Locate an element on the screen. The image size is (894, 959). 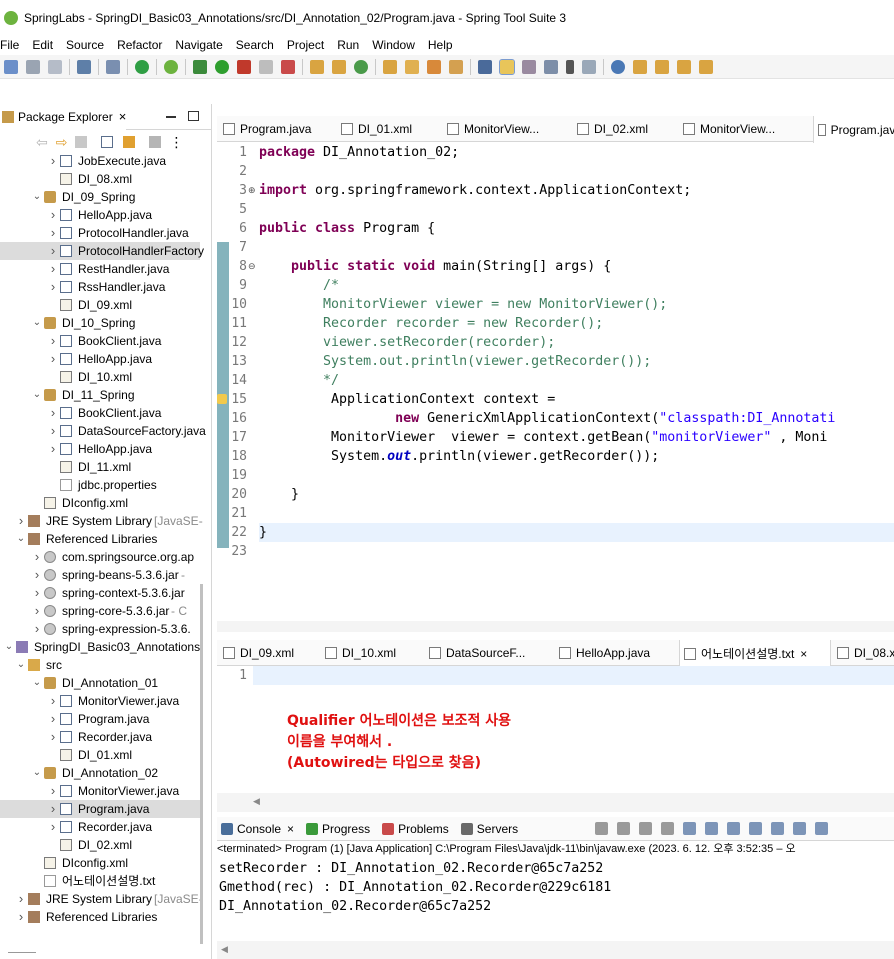
toggle-mark-icon is located at coordinates (485, 66).